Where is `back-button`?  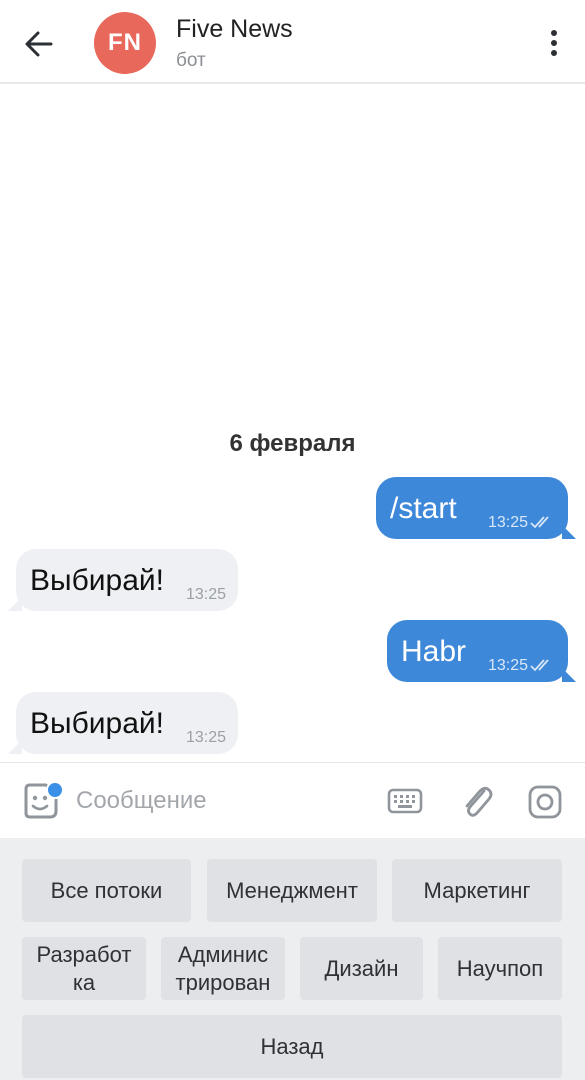 back-button is located at coordinates (40, 44).